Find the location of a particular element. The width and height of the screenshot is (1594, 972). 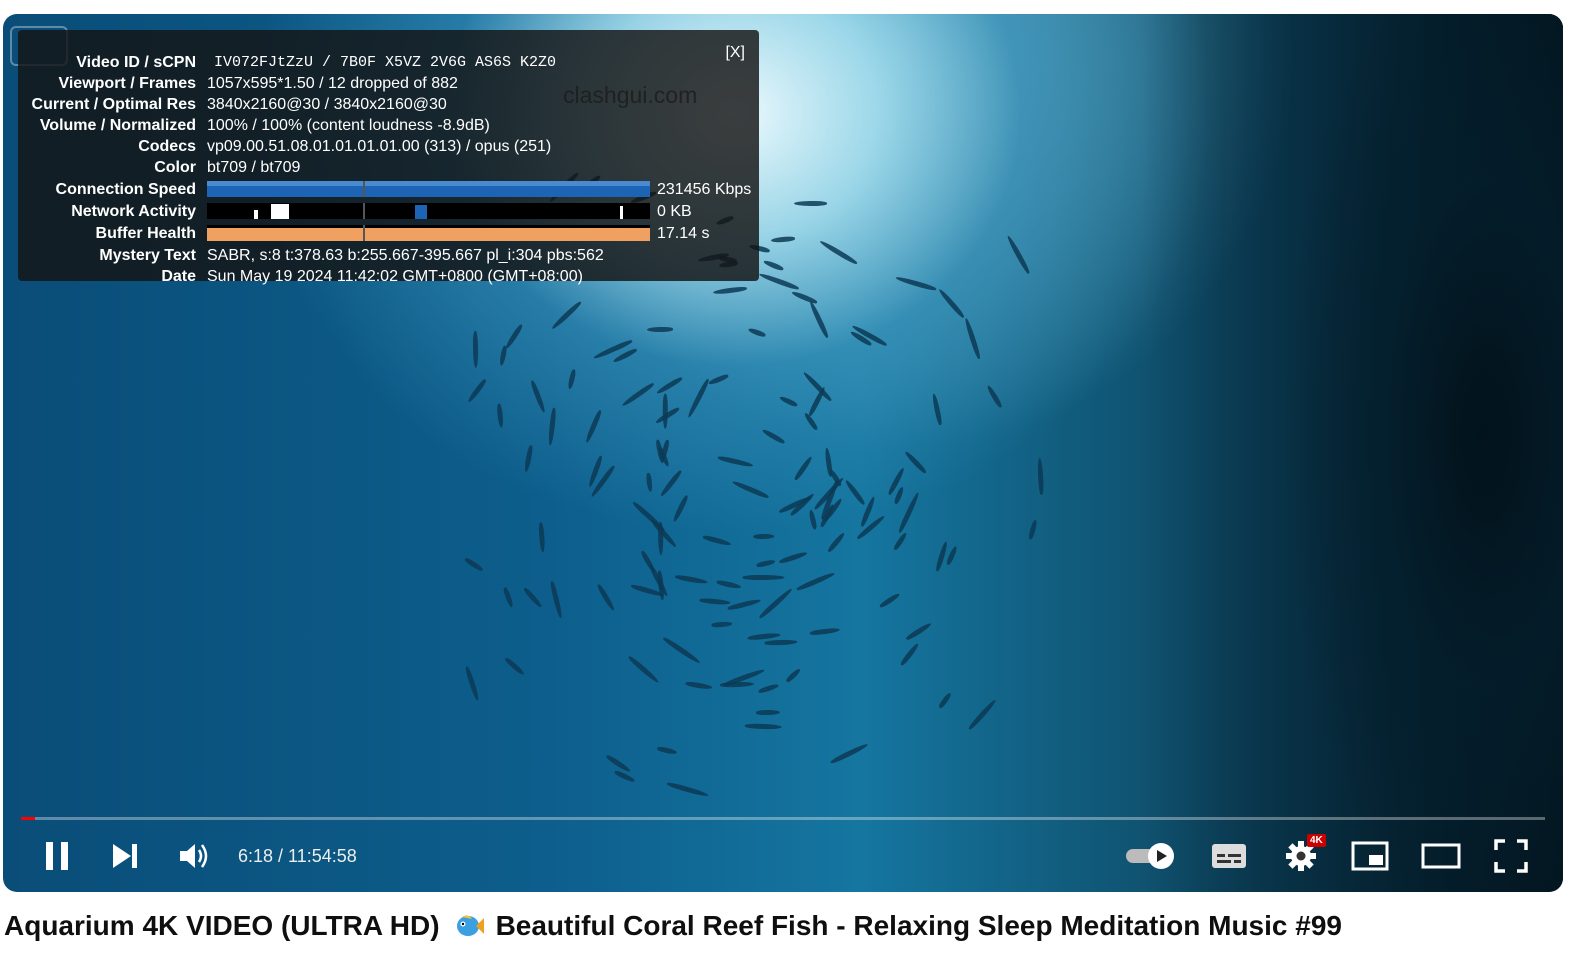

mute-button is located at coordinates (195, 856).